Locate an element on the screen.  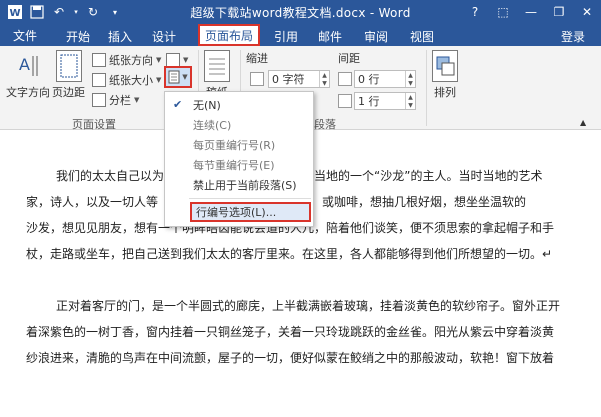
group-divider is located at coordinates (426, 88).